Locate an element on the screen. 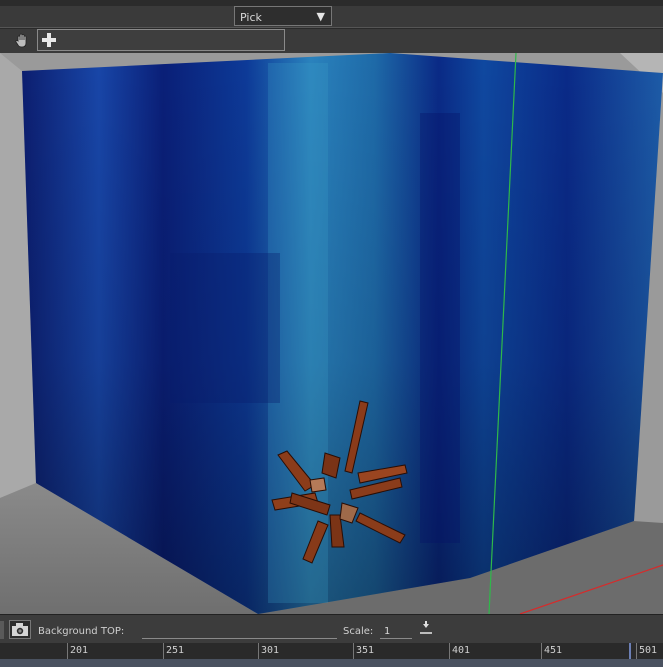  pick-path-field is located at coordinates (161, 40).